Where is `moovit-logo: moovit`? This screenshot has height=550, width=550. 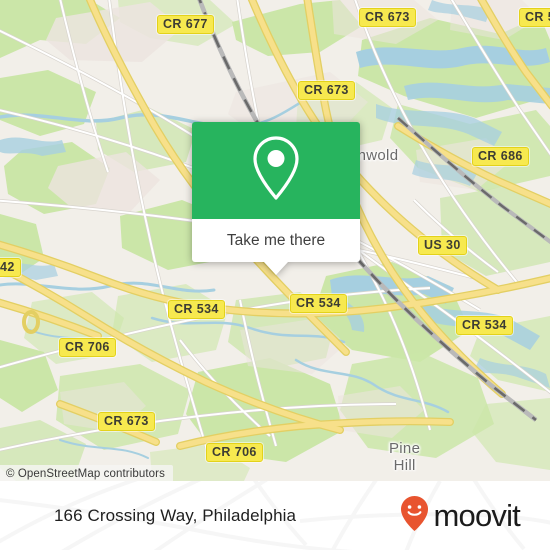 moovit-logo: moovit is located at coordinates (460, 516).